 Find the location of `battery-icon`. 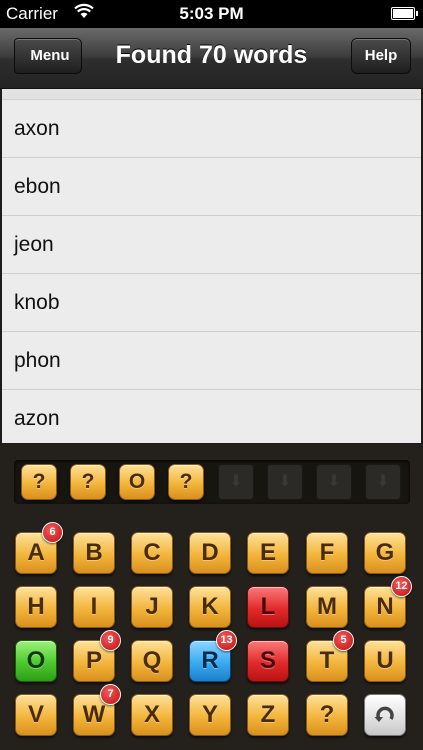

battery-icon is located at coordinates (404, 13).